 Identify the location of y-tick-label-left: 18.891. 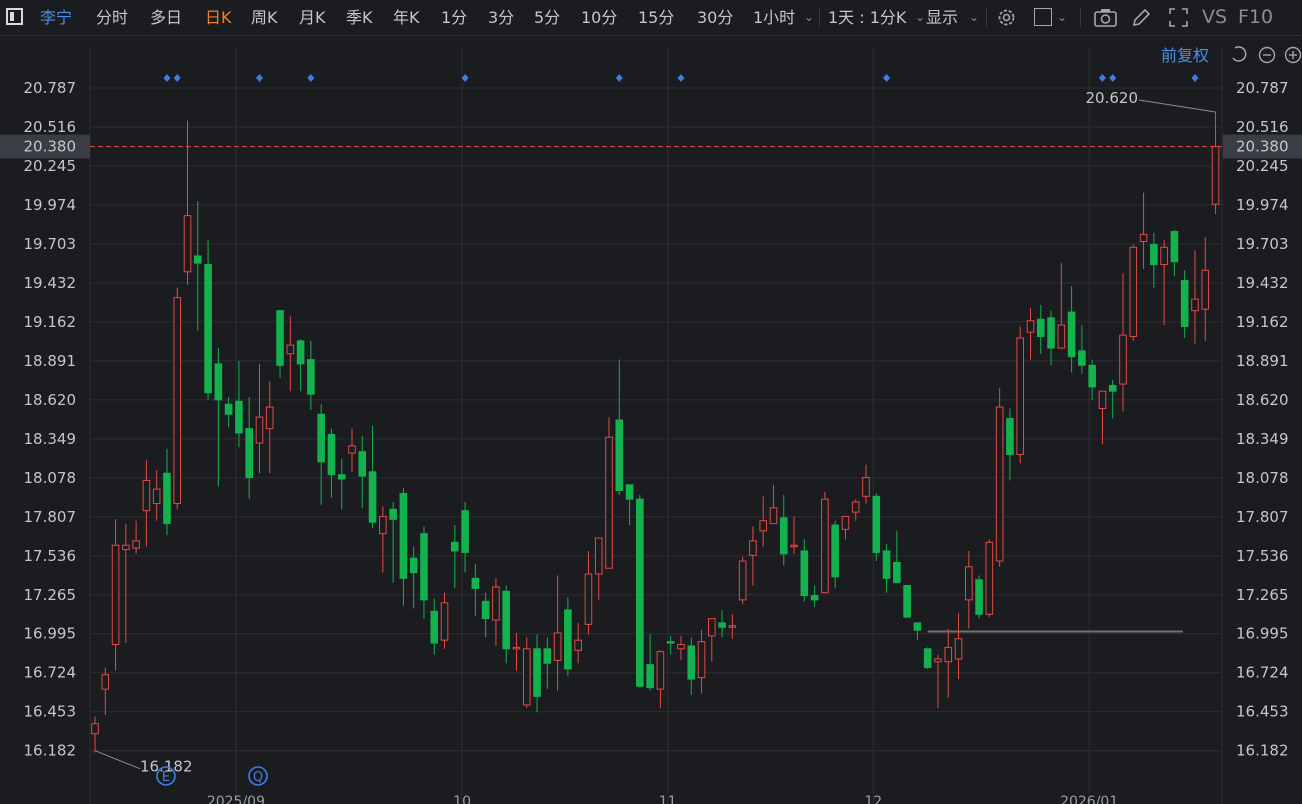
(50, 361).